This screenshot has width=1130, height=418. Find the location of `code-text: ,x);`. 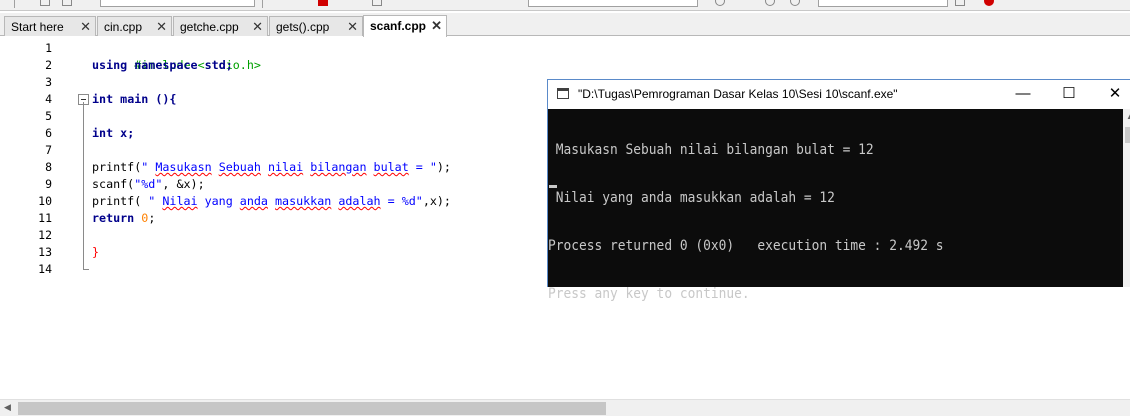

code-text: ,x); is located at coordinates (436, 201).